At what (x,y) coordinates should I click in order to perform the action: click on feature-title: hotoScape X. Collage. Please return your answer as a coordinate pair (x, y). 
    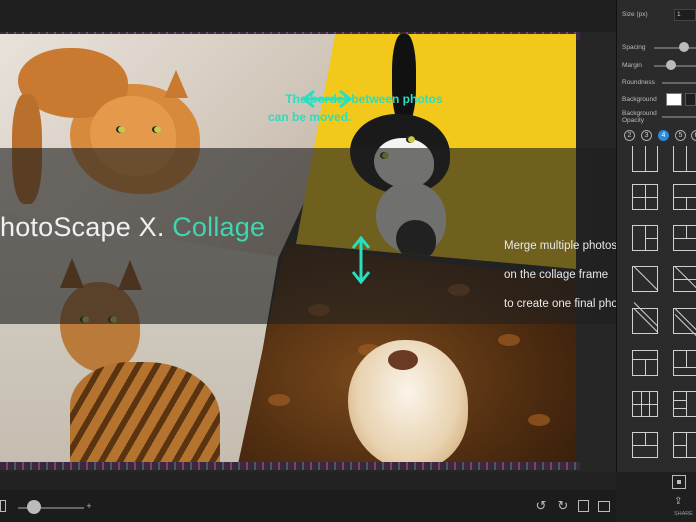
    Looking at the image, I should click on (132, 227).